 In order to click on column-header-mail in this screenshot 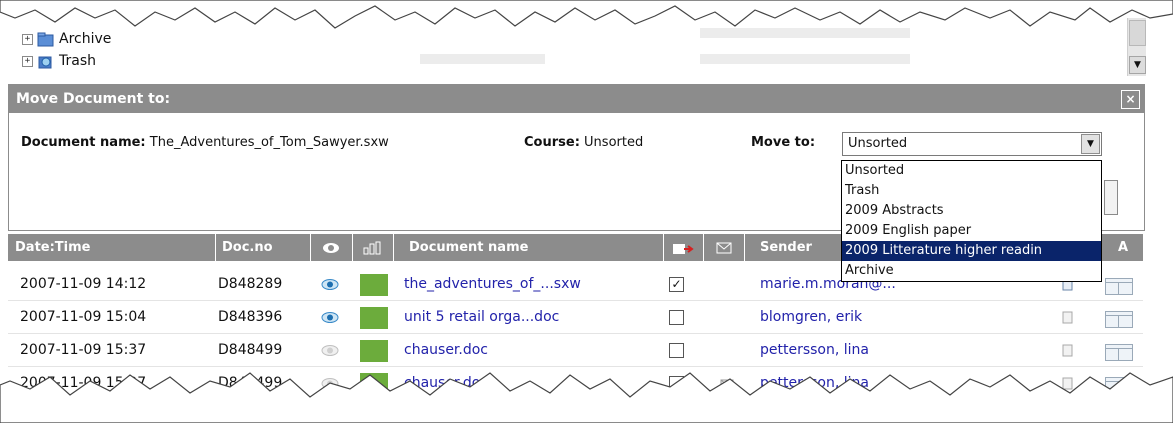, I will do `click(725, 247)`.